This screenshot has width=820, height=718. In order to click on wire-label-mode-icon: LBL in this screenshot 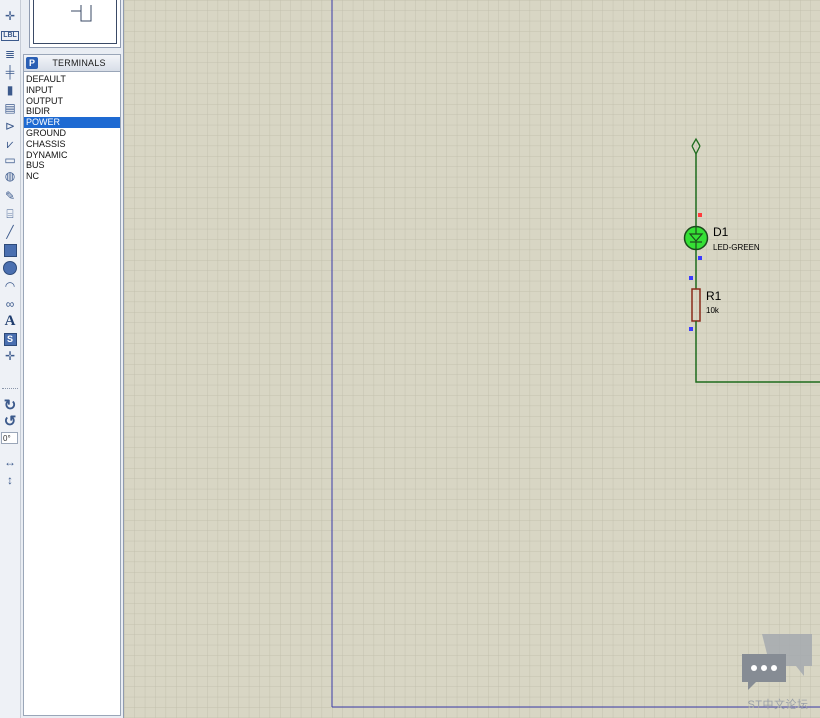, I will do `click(10, 36)`.